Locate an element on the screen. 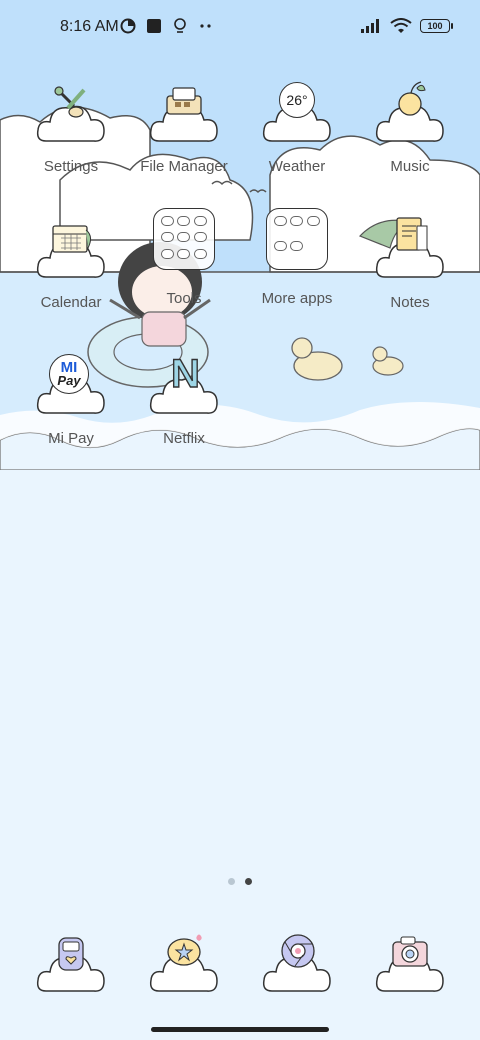 Image resolution: width=480 pixels, height=1040 pixels. app-label: Tools is located at coordinates (184, 298).